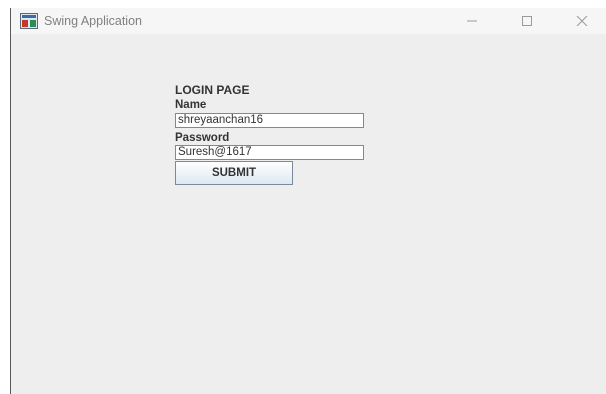 Image resolution: width=606 pixels, height=394 pixels. I want to click on password-input, so click(269, 152).